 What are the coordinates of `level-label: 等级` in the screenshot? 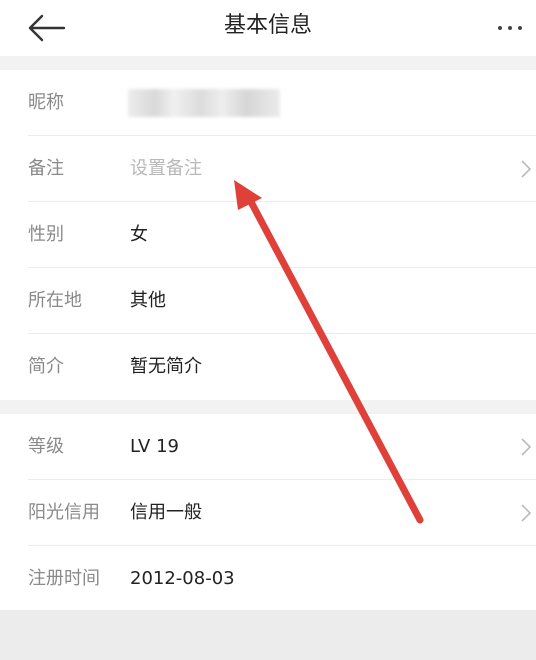 It's located at (46, 446).